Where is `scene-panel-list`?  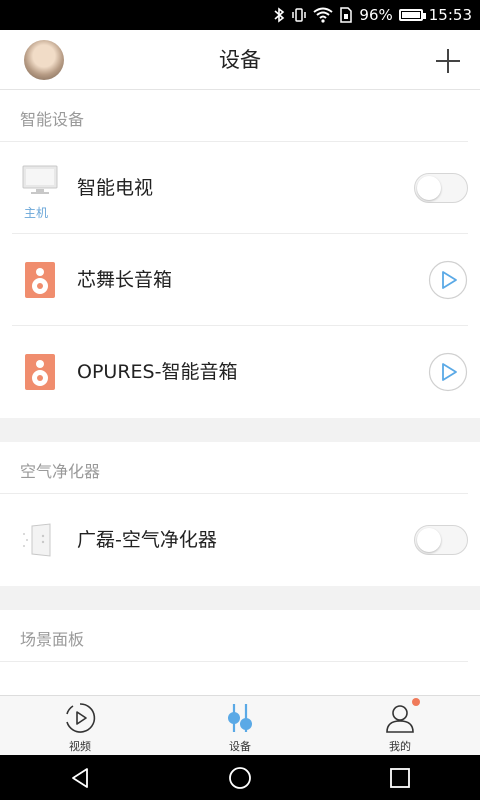
scene-panel-list is located at coordinates (240, 678).